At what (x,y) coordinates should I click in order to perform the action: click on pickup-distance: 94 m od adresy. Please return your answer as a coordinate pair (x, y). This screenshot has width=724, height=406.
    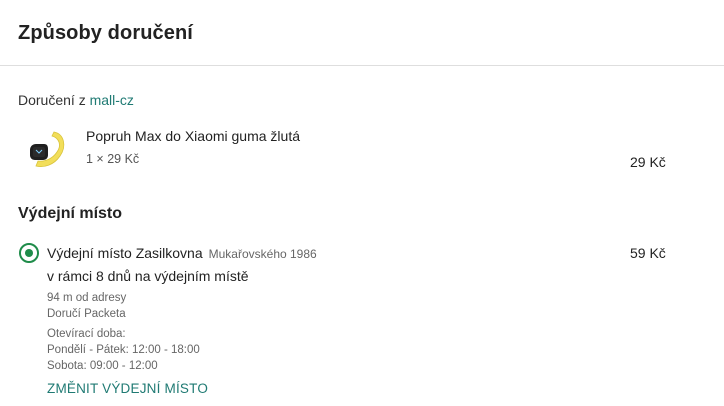
    Looking at the image, I should click on (87, 298).